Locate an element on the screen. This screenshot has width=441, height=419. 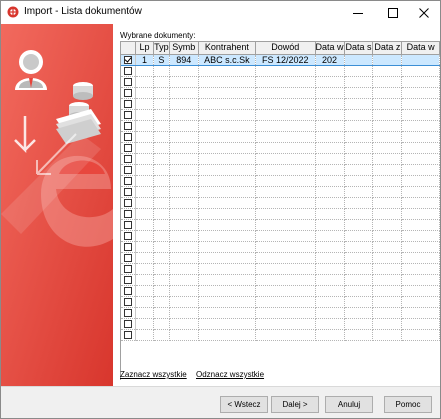
column-header: Data z is located at coordinates (387, 48).